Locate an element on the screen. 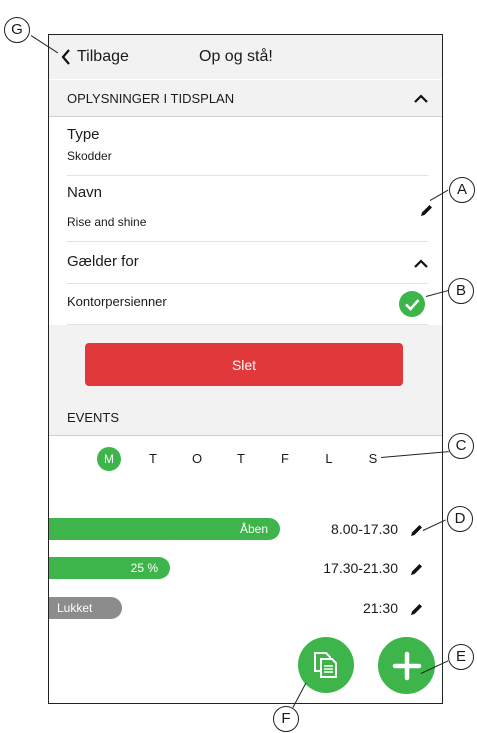 Image resolution: width=477 pixels, height=733 pixels. applies-for-item-label: Kontorpersienner is located at coordinates (117, 301).